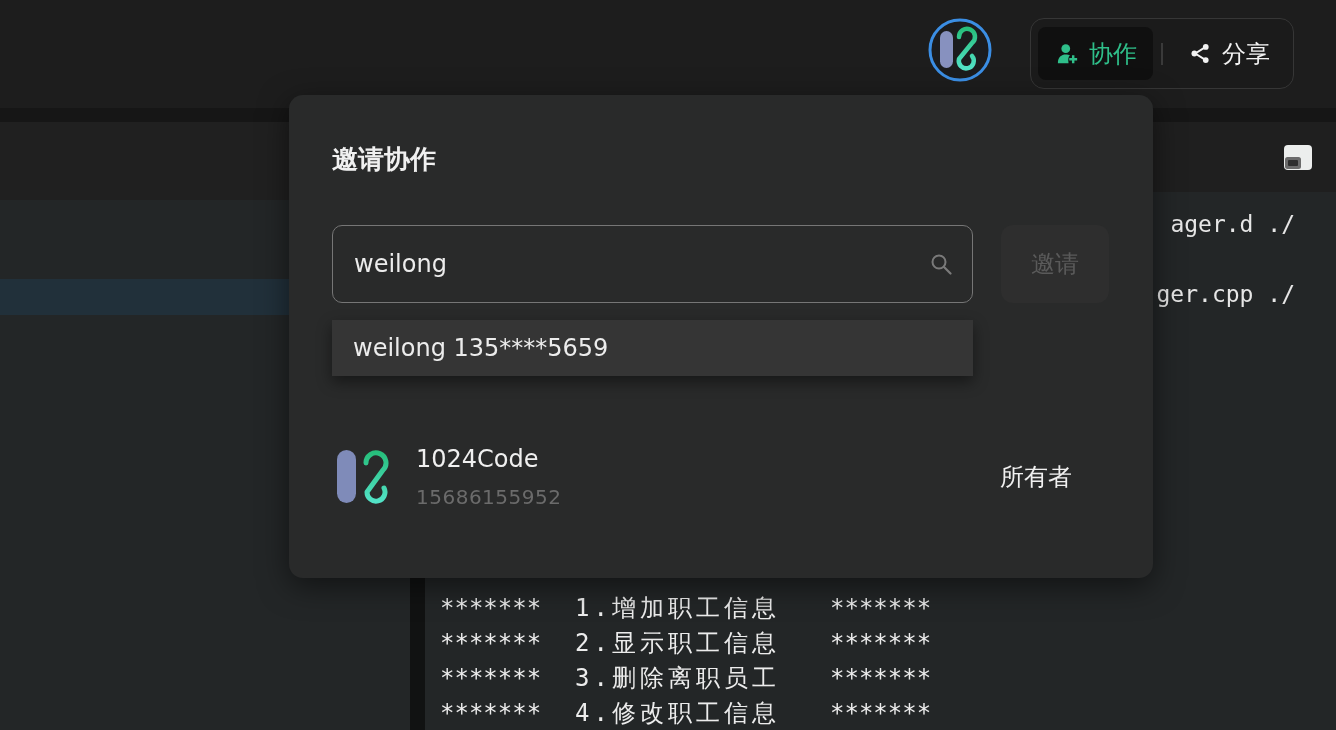  What do you see at coordinates (960, 50) in the screenshot?
I see `avatar-logo-icon` at bounding box center [960, 50].